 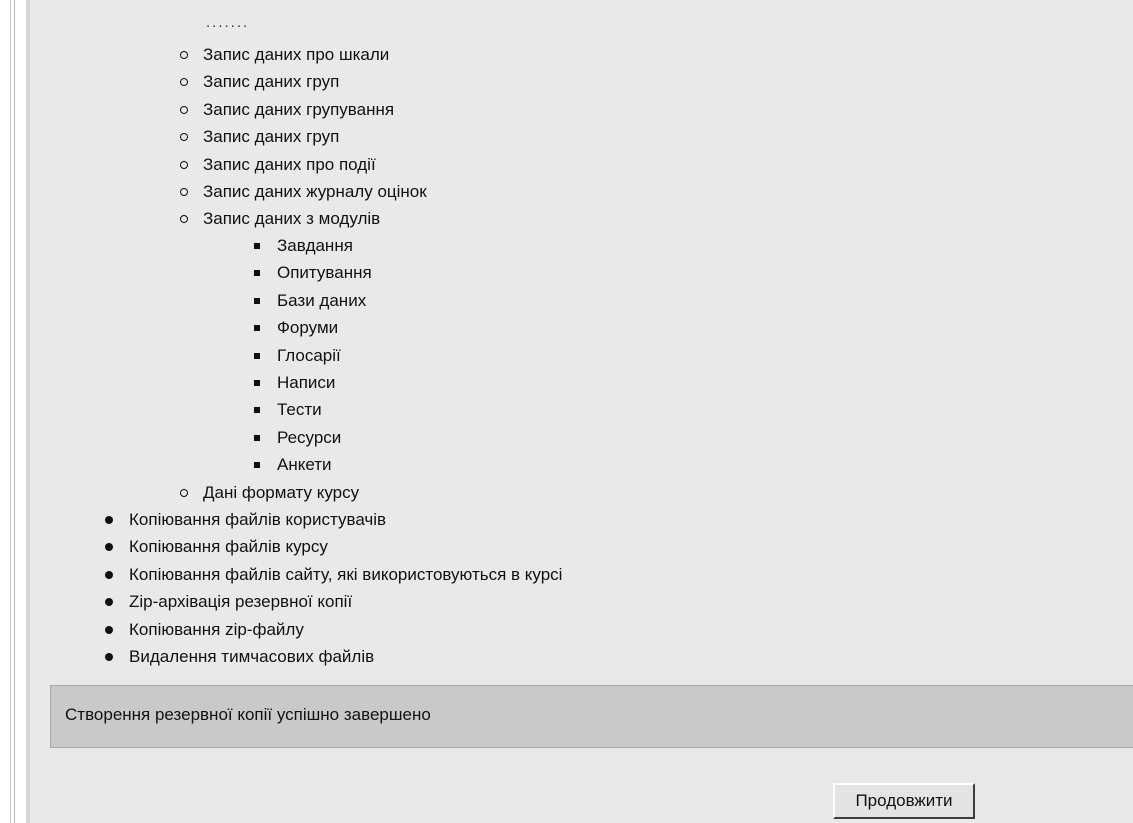 What do you see at coordinates (299, 410) in the screenshot?
I see `module-label: Тести` at bounding box center [299, 410].